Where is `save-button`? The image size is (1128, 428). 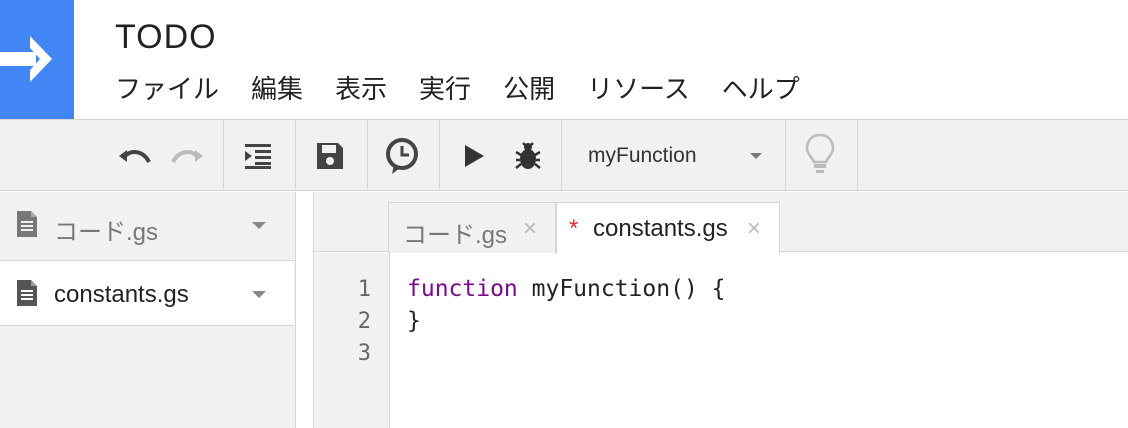 save-button is located at coordinates (330, 156).